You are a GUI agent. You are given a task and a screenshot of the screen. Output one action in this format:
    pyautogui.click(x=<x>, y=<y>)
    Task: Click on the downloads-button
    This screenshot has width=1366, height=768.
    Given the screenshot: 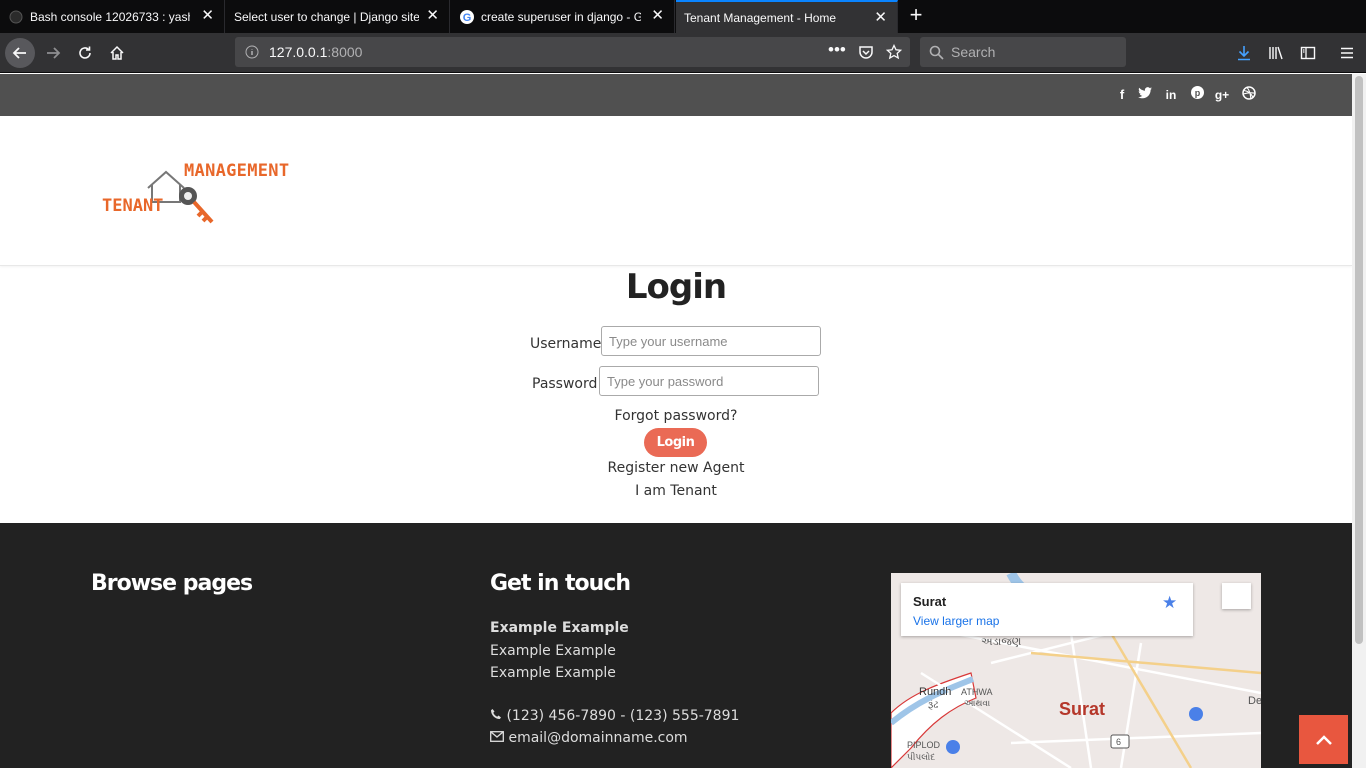 What is the action you would take?
    pyautogui.click(x=1244, y=53)
    